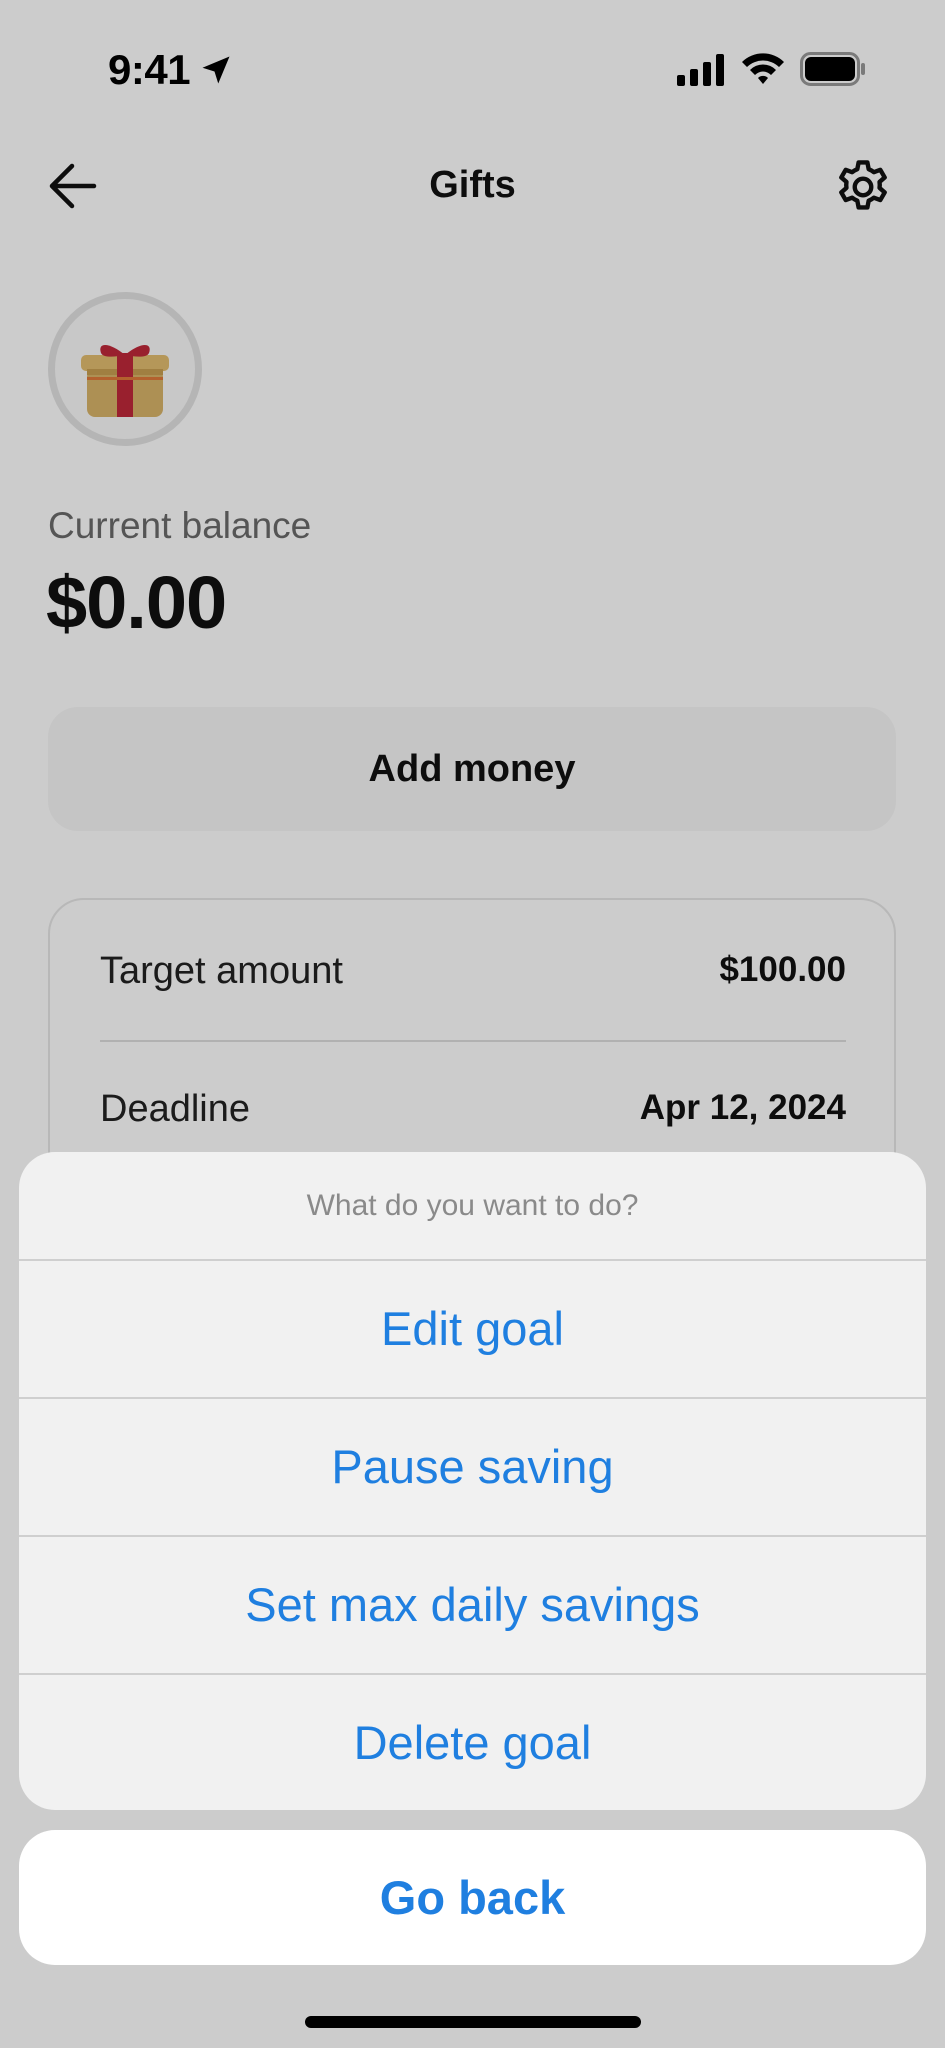  Describe the element at coordinates (473, 2022) in the screenshot. I see `home-indicator` at that location.